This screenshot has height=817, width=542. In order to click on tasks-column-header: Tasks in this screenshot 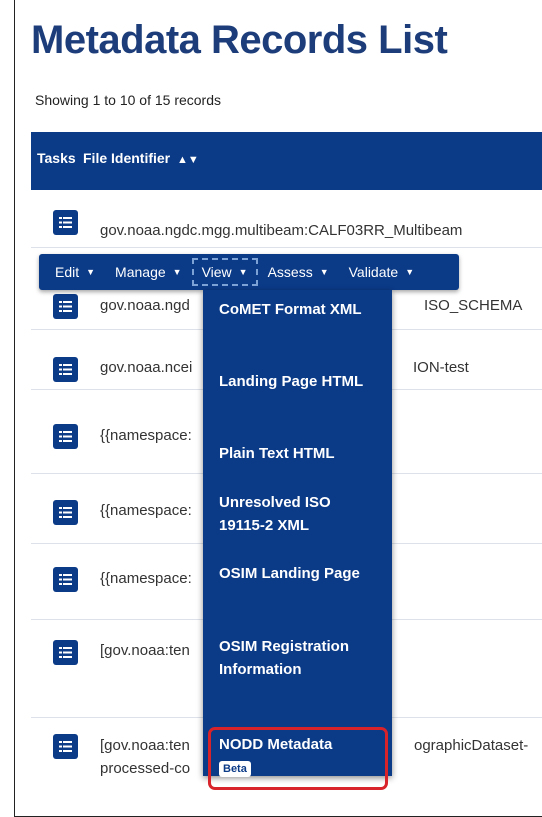, I will do `click(56, 158)`.